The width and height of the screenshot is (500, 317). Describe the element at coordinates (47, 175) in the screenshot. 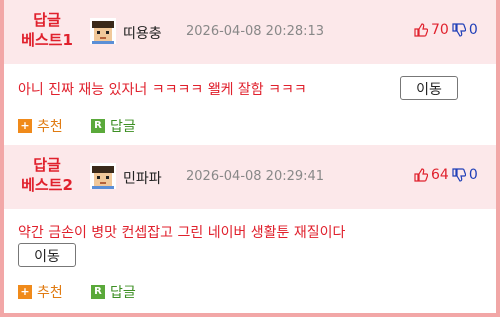

I see `best-badge: 답글 베스트2` at that location.